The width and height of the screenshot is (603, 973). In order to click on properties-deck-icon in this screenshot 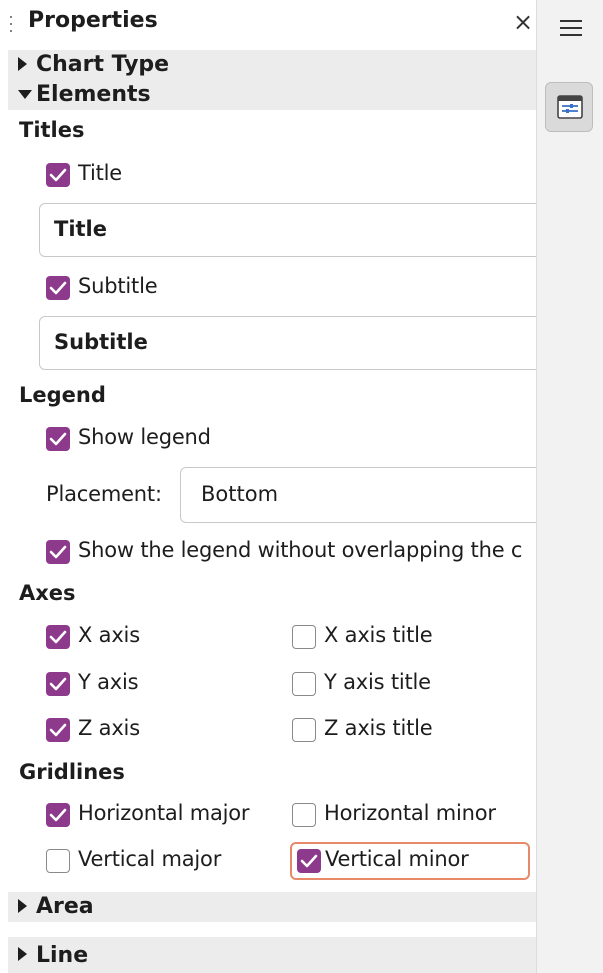, I will do `click(570, 107)`.